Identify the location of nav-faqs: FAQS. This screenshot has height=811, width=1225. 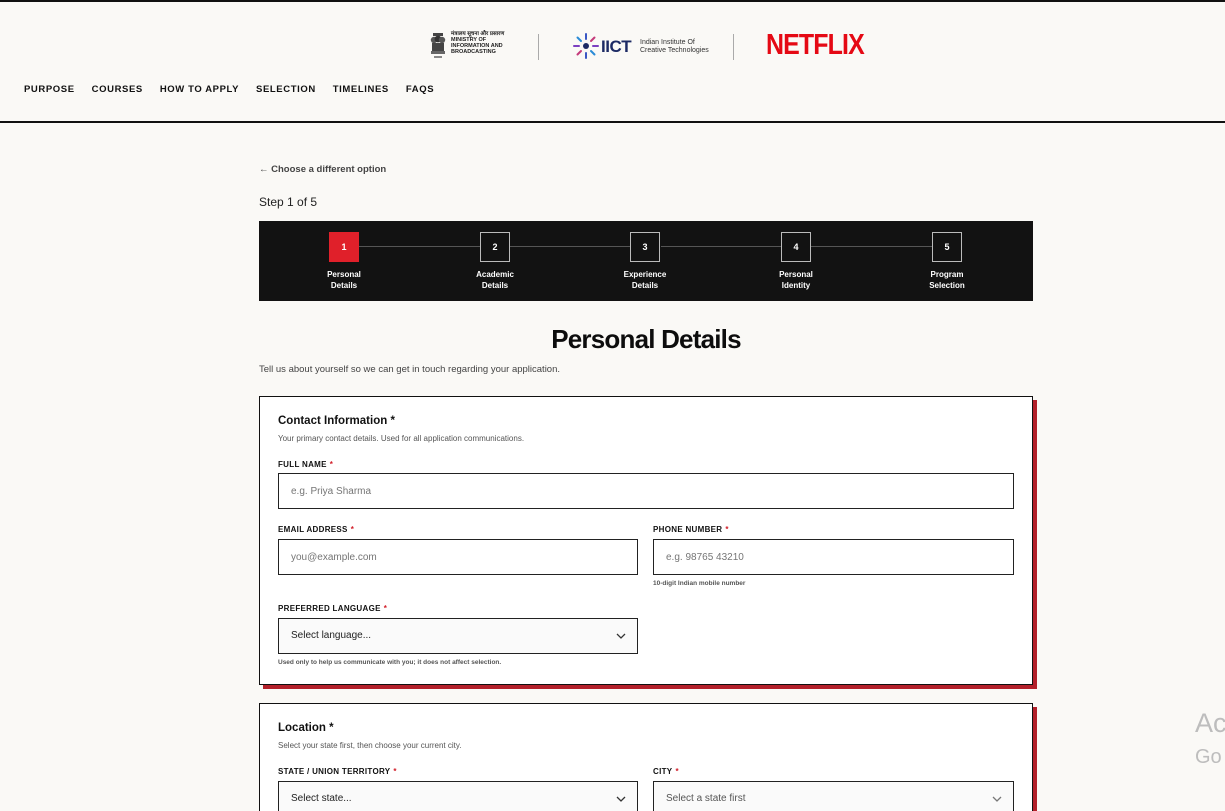
(420, 89).